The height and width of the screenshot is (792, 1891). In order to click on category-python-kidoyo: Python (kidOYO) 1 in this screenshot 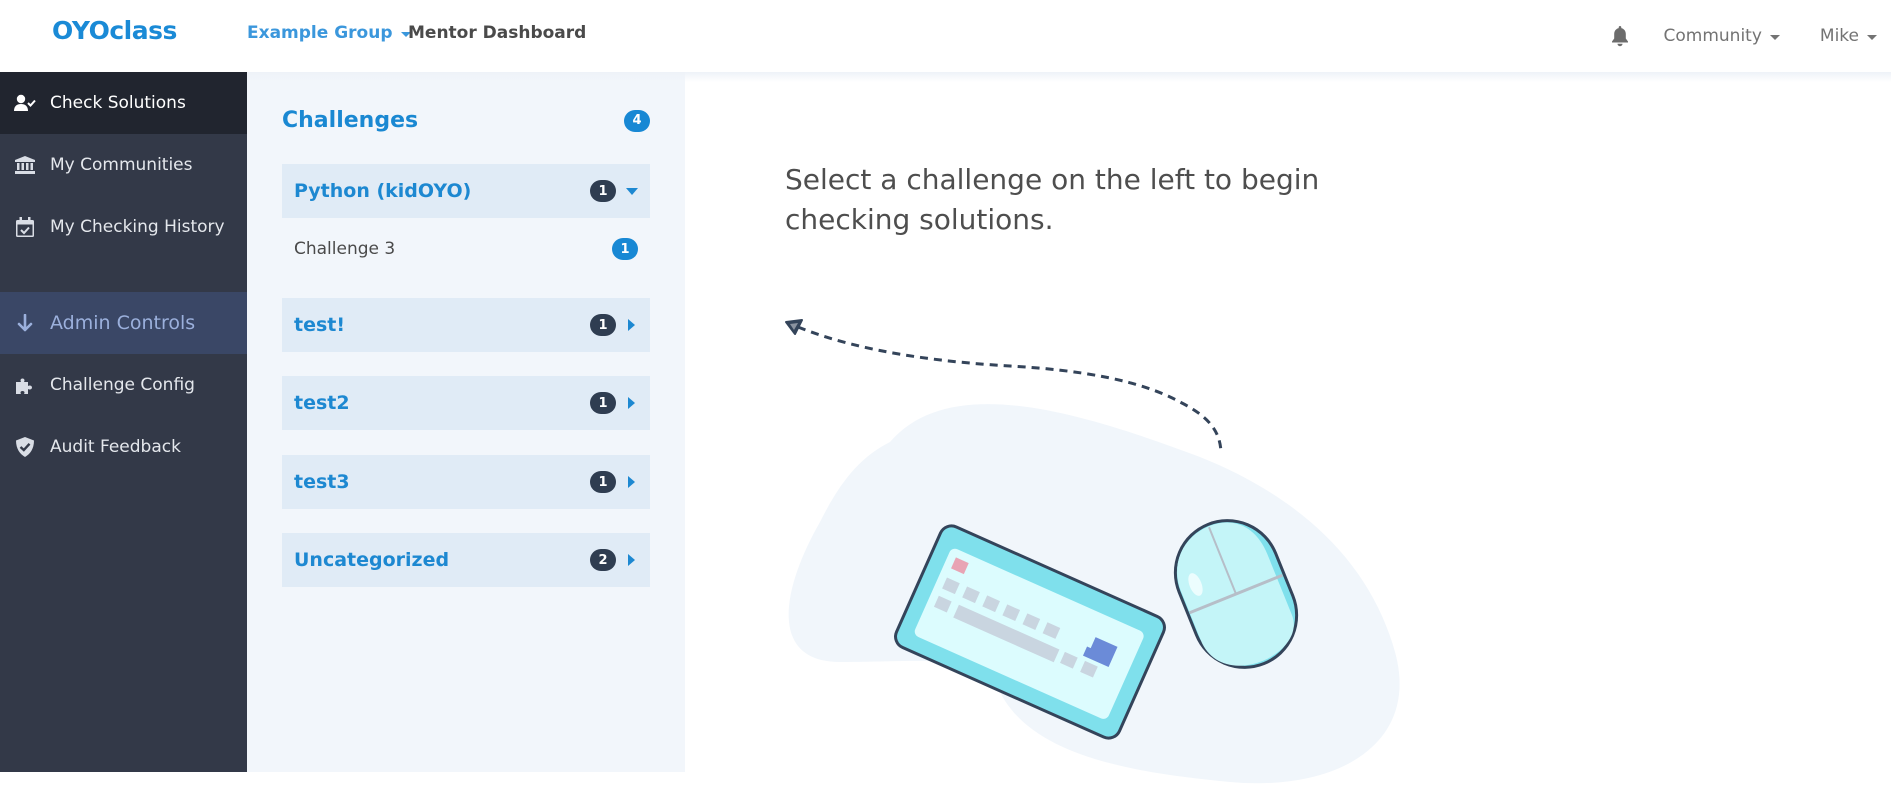, I will do `click(466, 191)`.